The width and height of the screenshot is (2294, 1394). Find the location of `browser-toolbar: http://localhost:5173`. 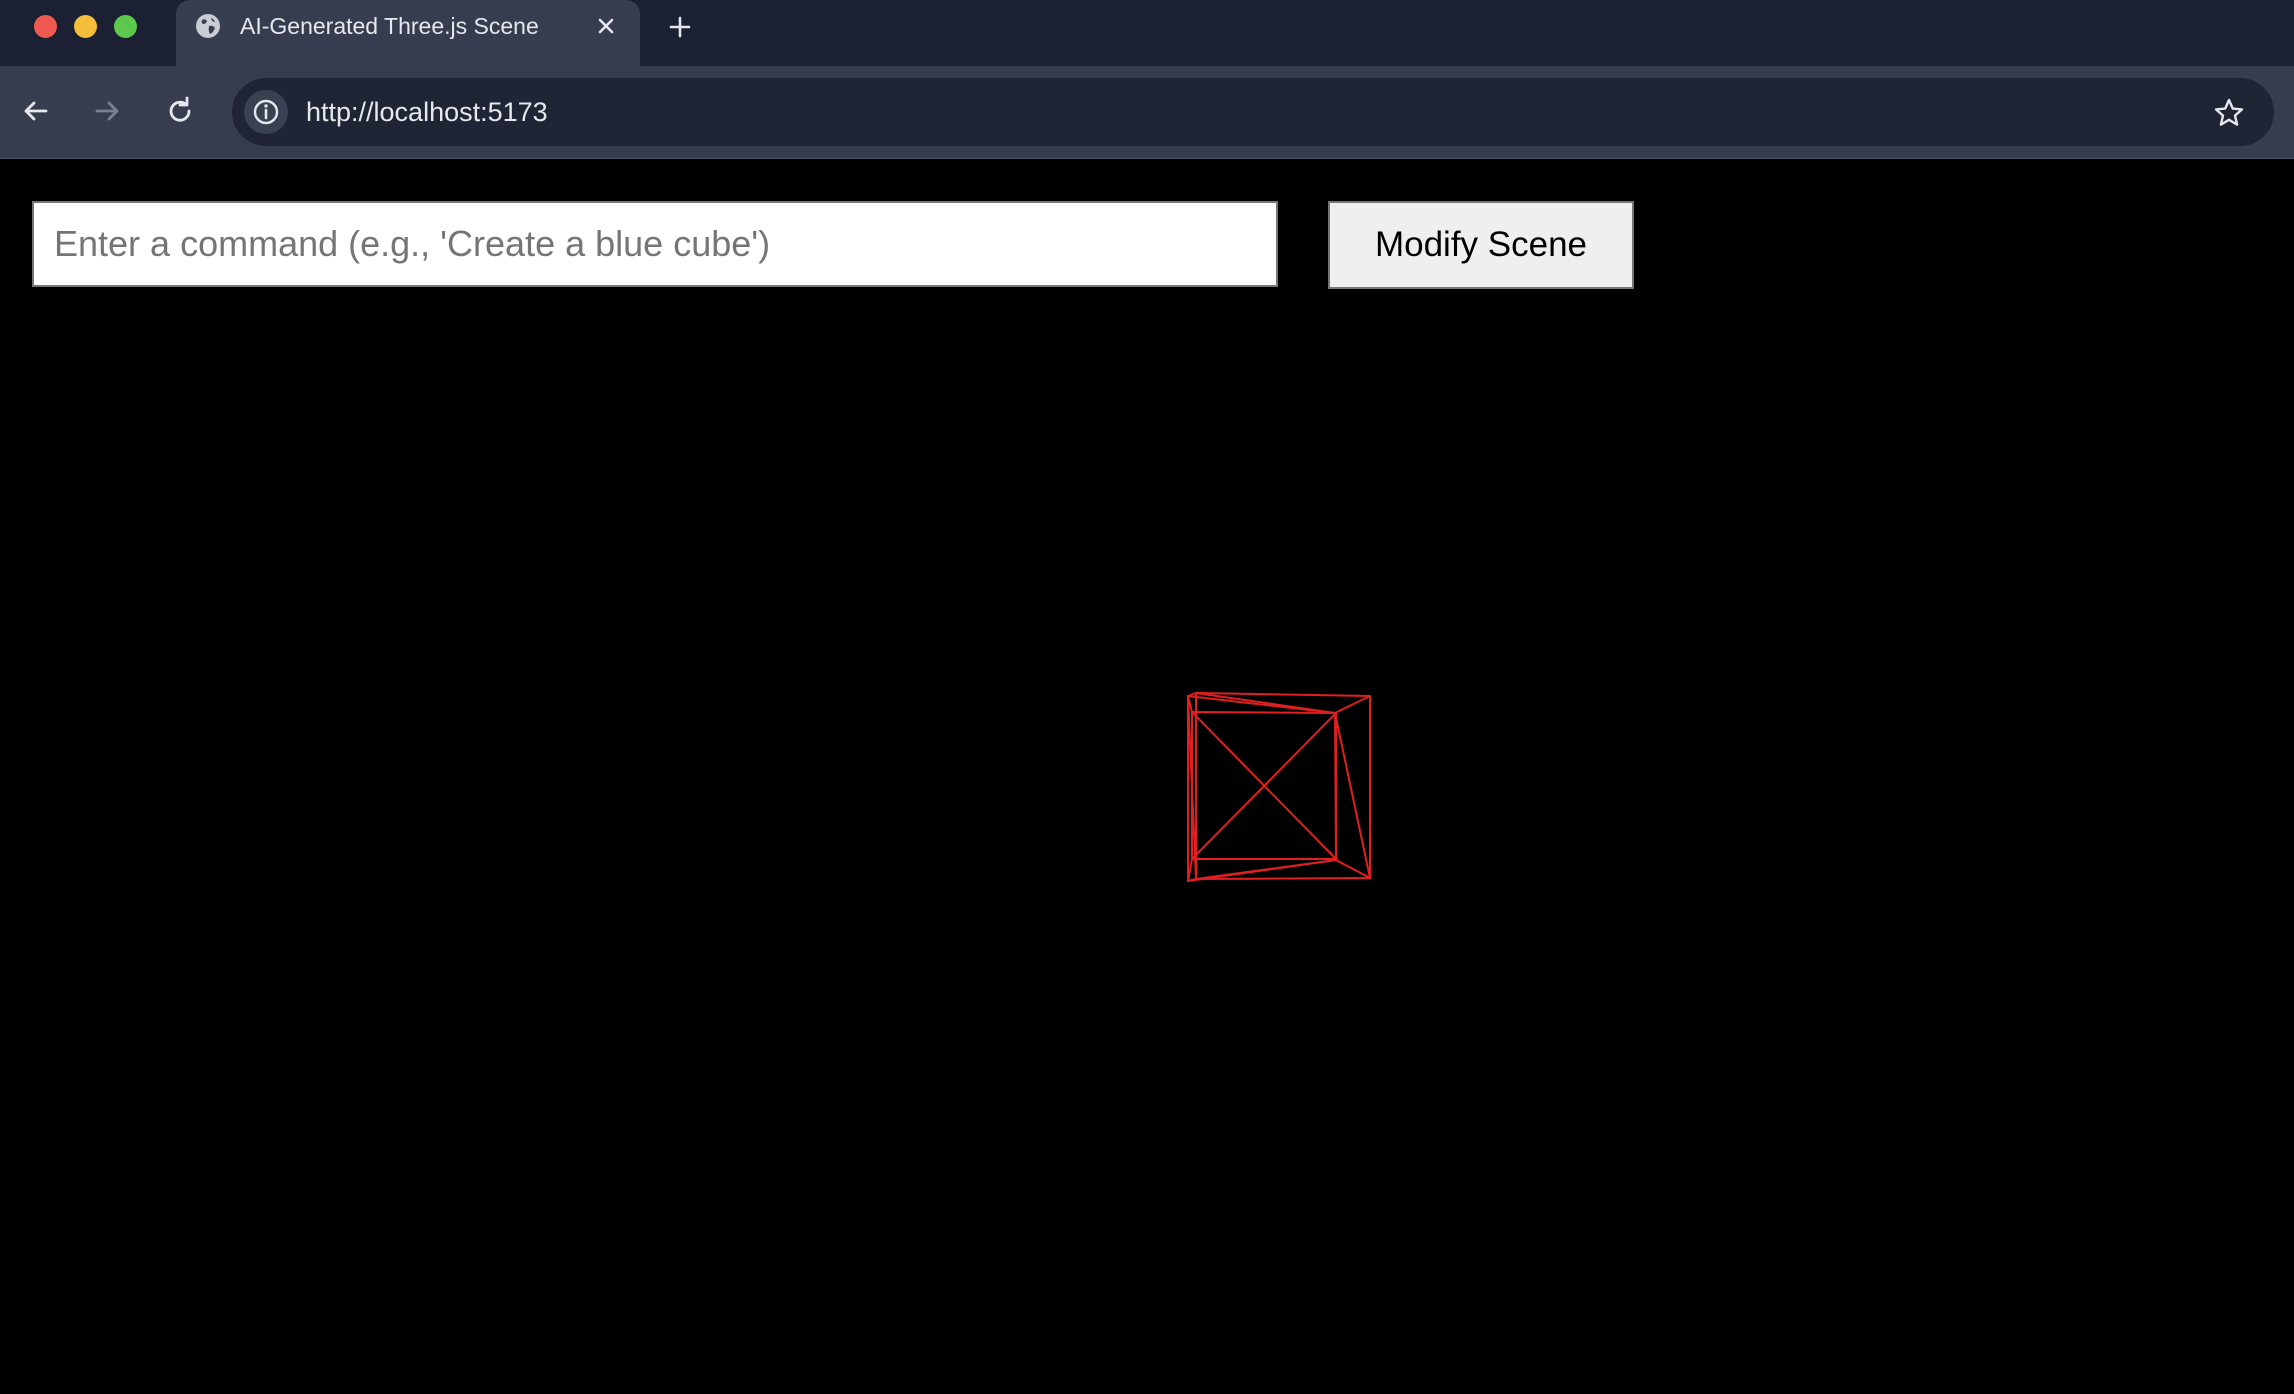

browser-toolbar: http://localhost:5173 is located at coordinates (1147, 112).